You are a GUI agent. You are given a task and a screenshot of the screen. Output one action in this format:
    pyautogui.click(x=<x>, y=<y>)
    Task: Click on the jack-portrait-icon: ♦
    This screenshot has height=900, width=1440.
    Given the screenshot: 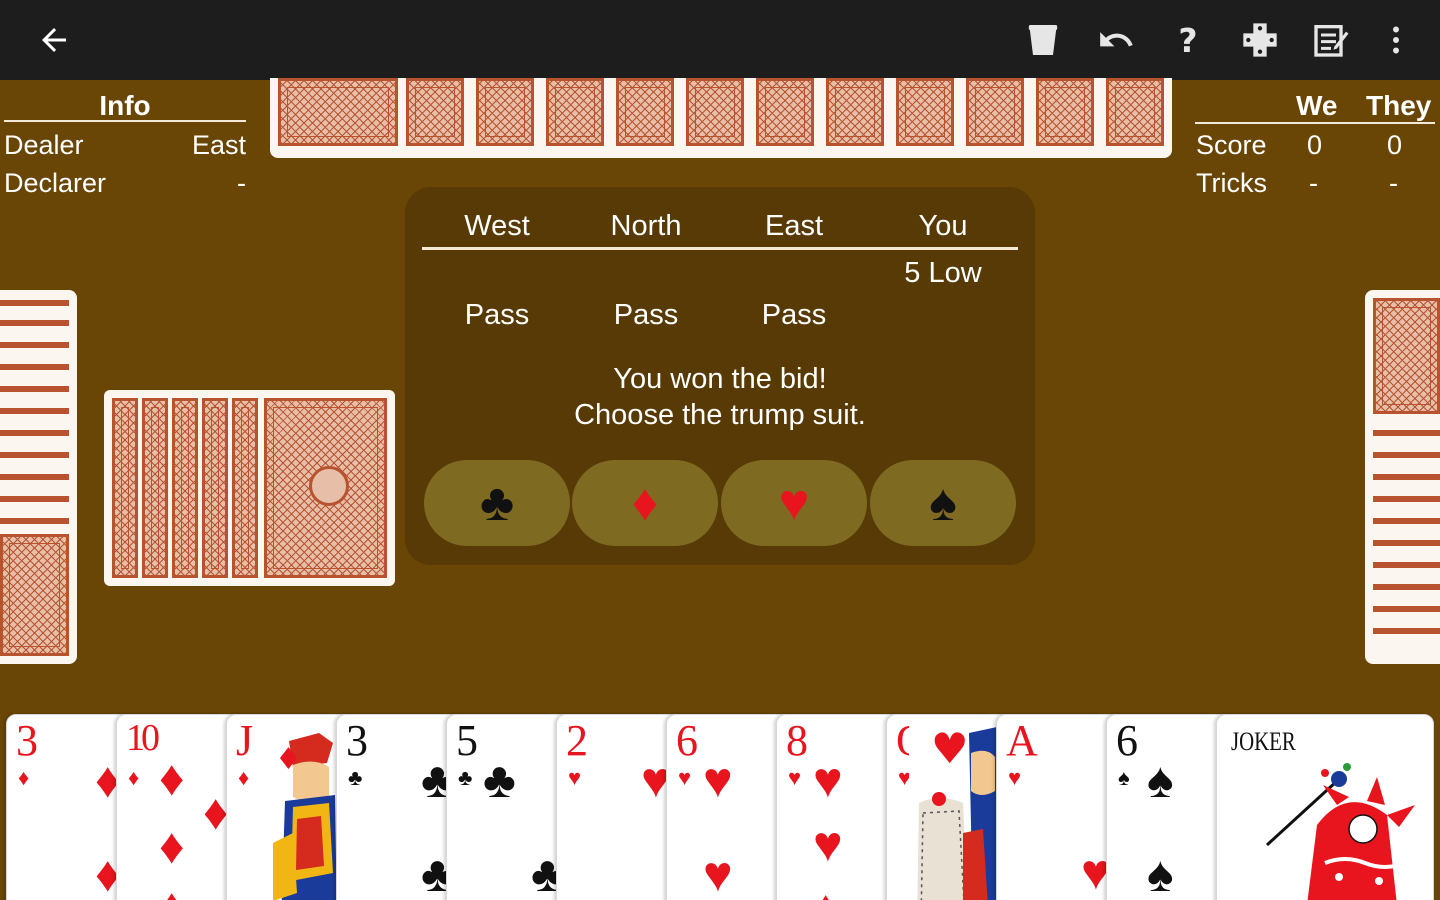 What is the action you would take?
    pyautogui.click(x=299, y=811)
    